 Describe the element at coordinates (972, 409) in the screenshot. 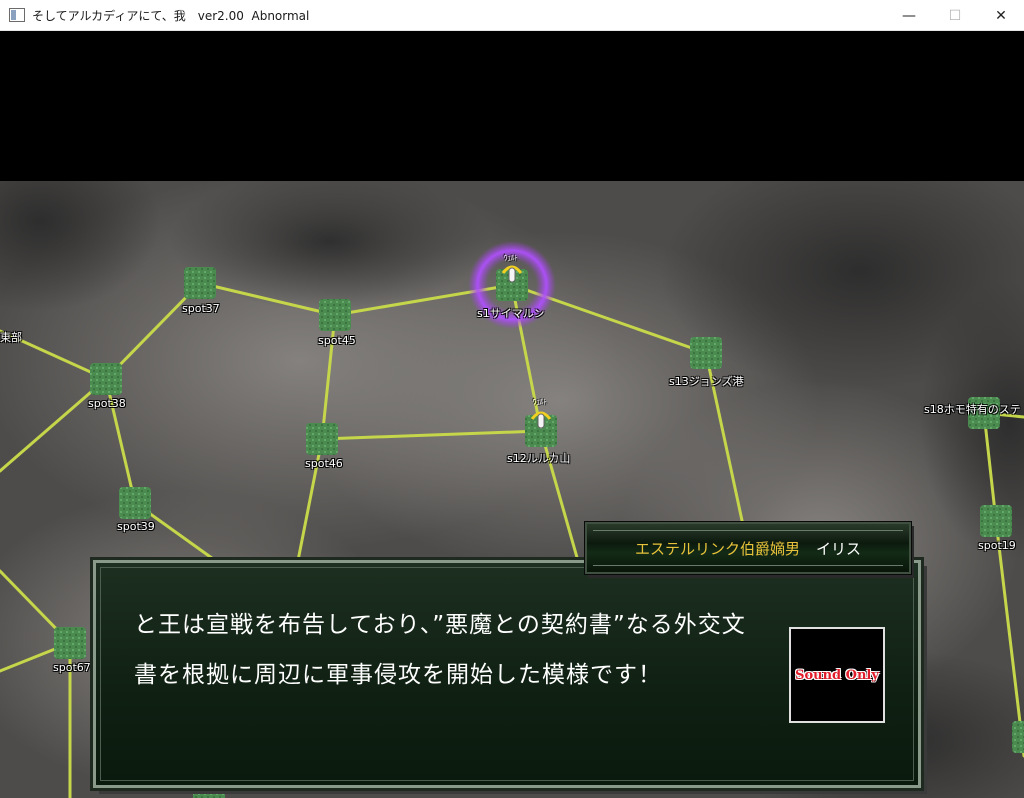

I see `node-label-s18: s18ホモ特有のステ` at that location.